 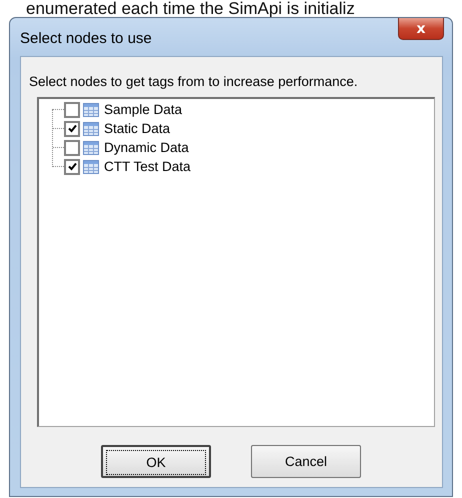 What do you see at coordinates (86, 38) in the screenshot?
I see `window-title: Select nodes to use` at bounding box center [86, 38].